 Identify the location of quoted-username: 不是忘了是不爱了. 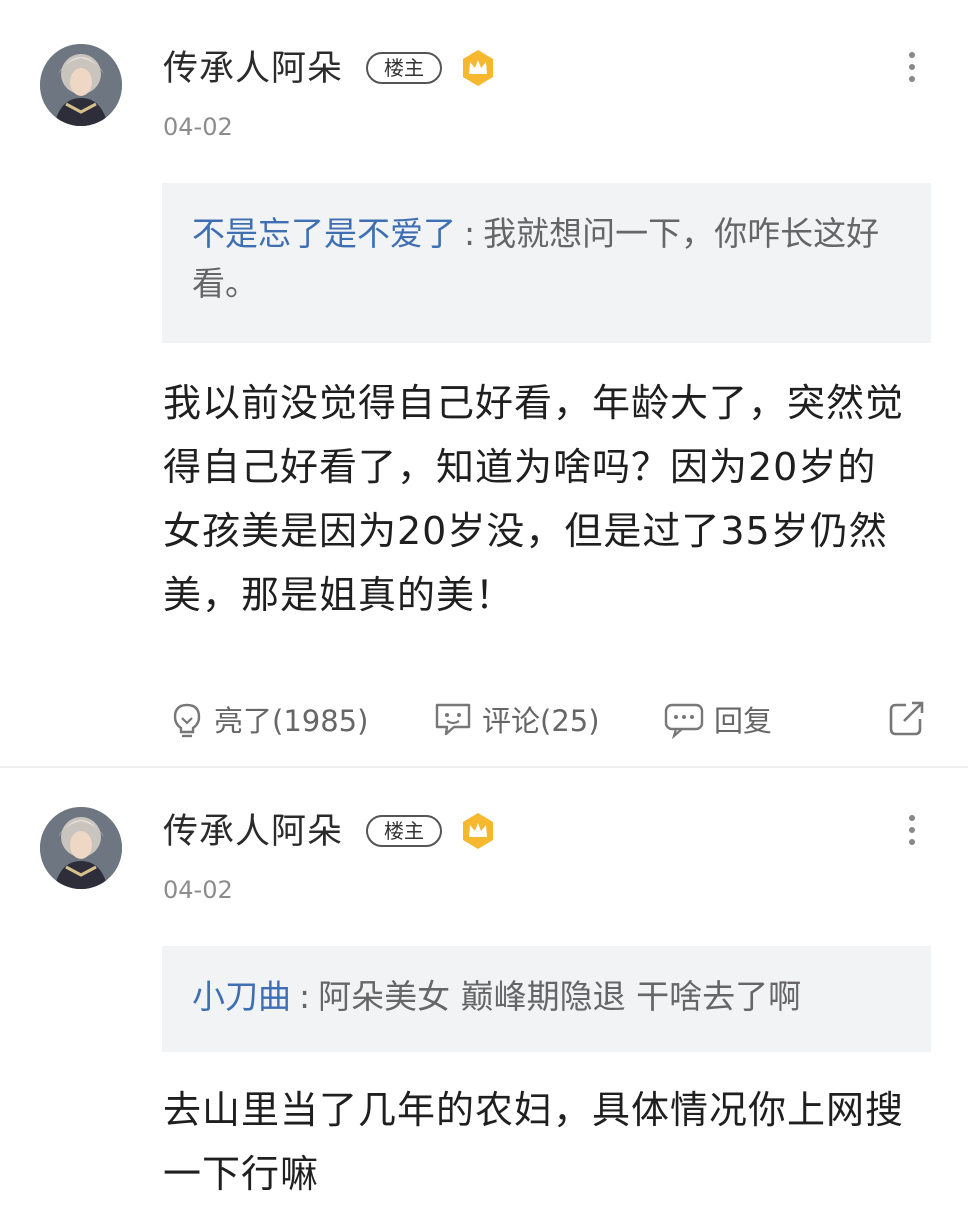
(324, 233).